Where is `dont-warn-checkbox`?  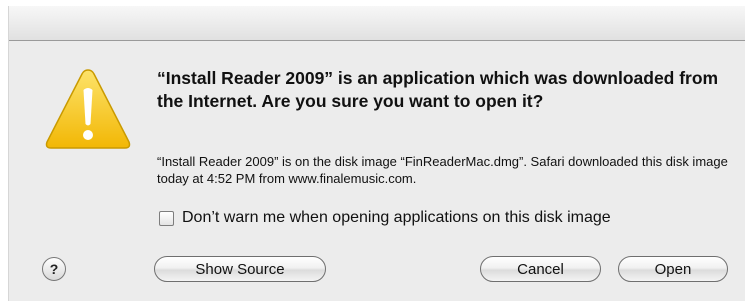
dont-warn-checkbox is located at coordinates (166, 218).